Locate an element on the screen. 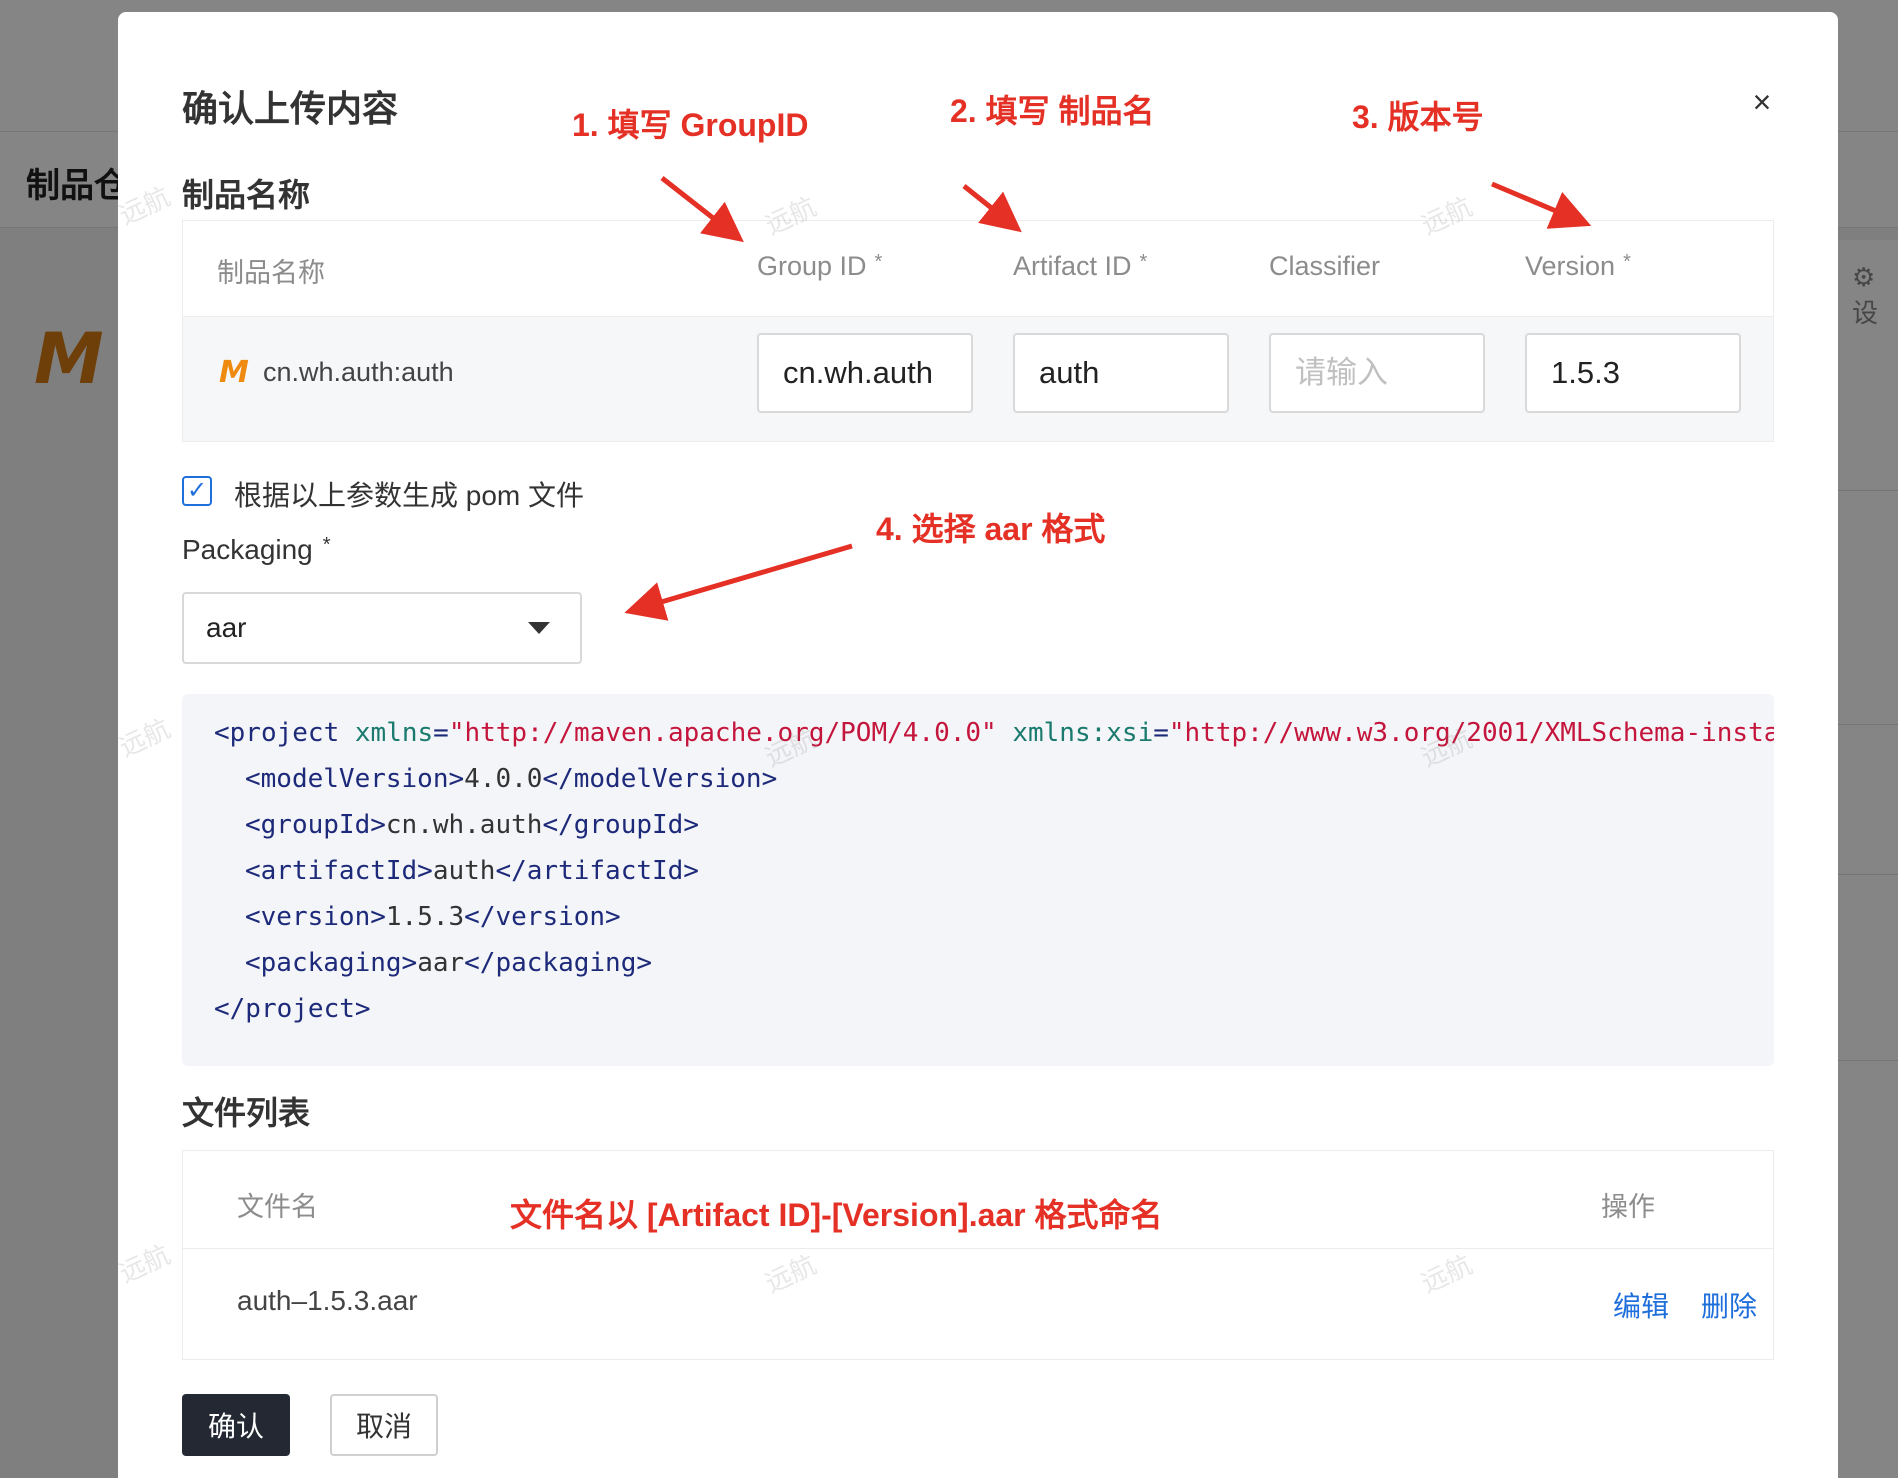 This screenshot has height=1478, width=1898. artifact-section-title: 制品名称 is located at coordinates (246, 195).